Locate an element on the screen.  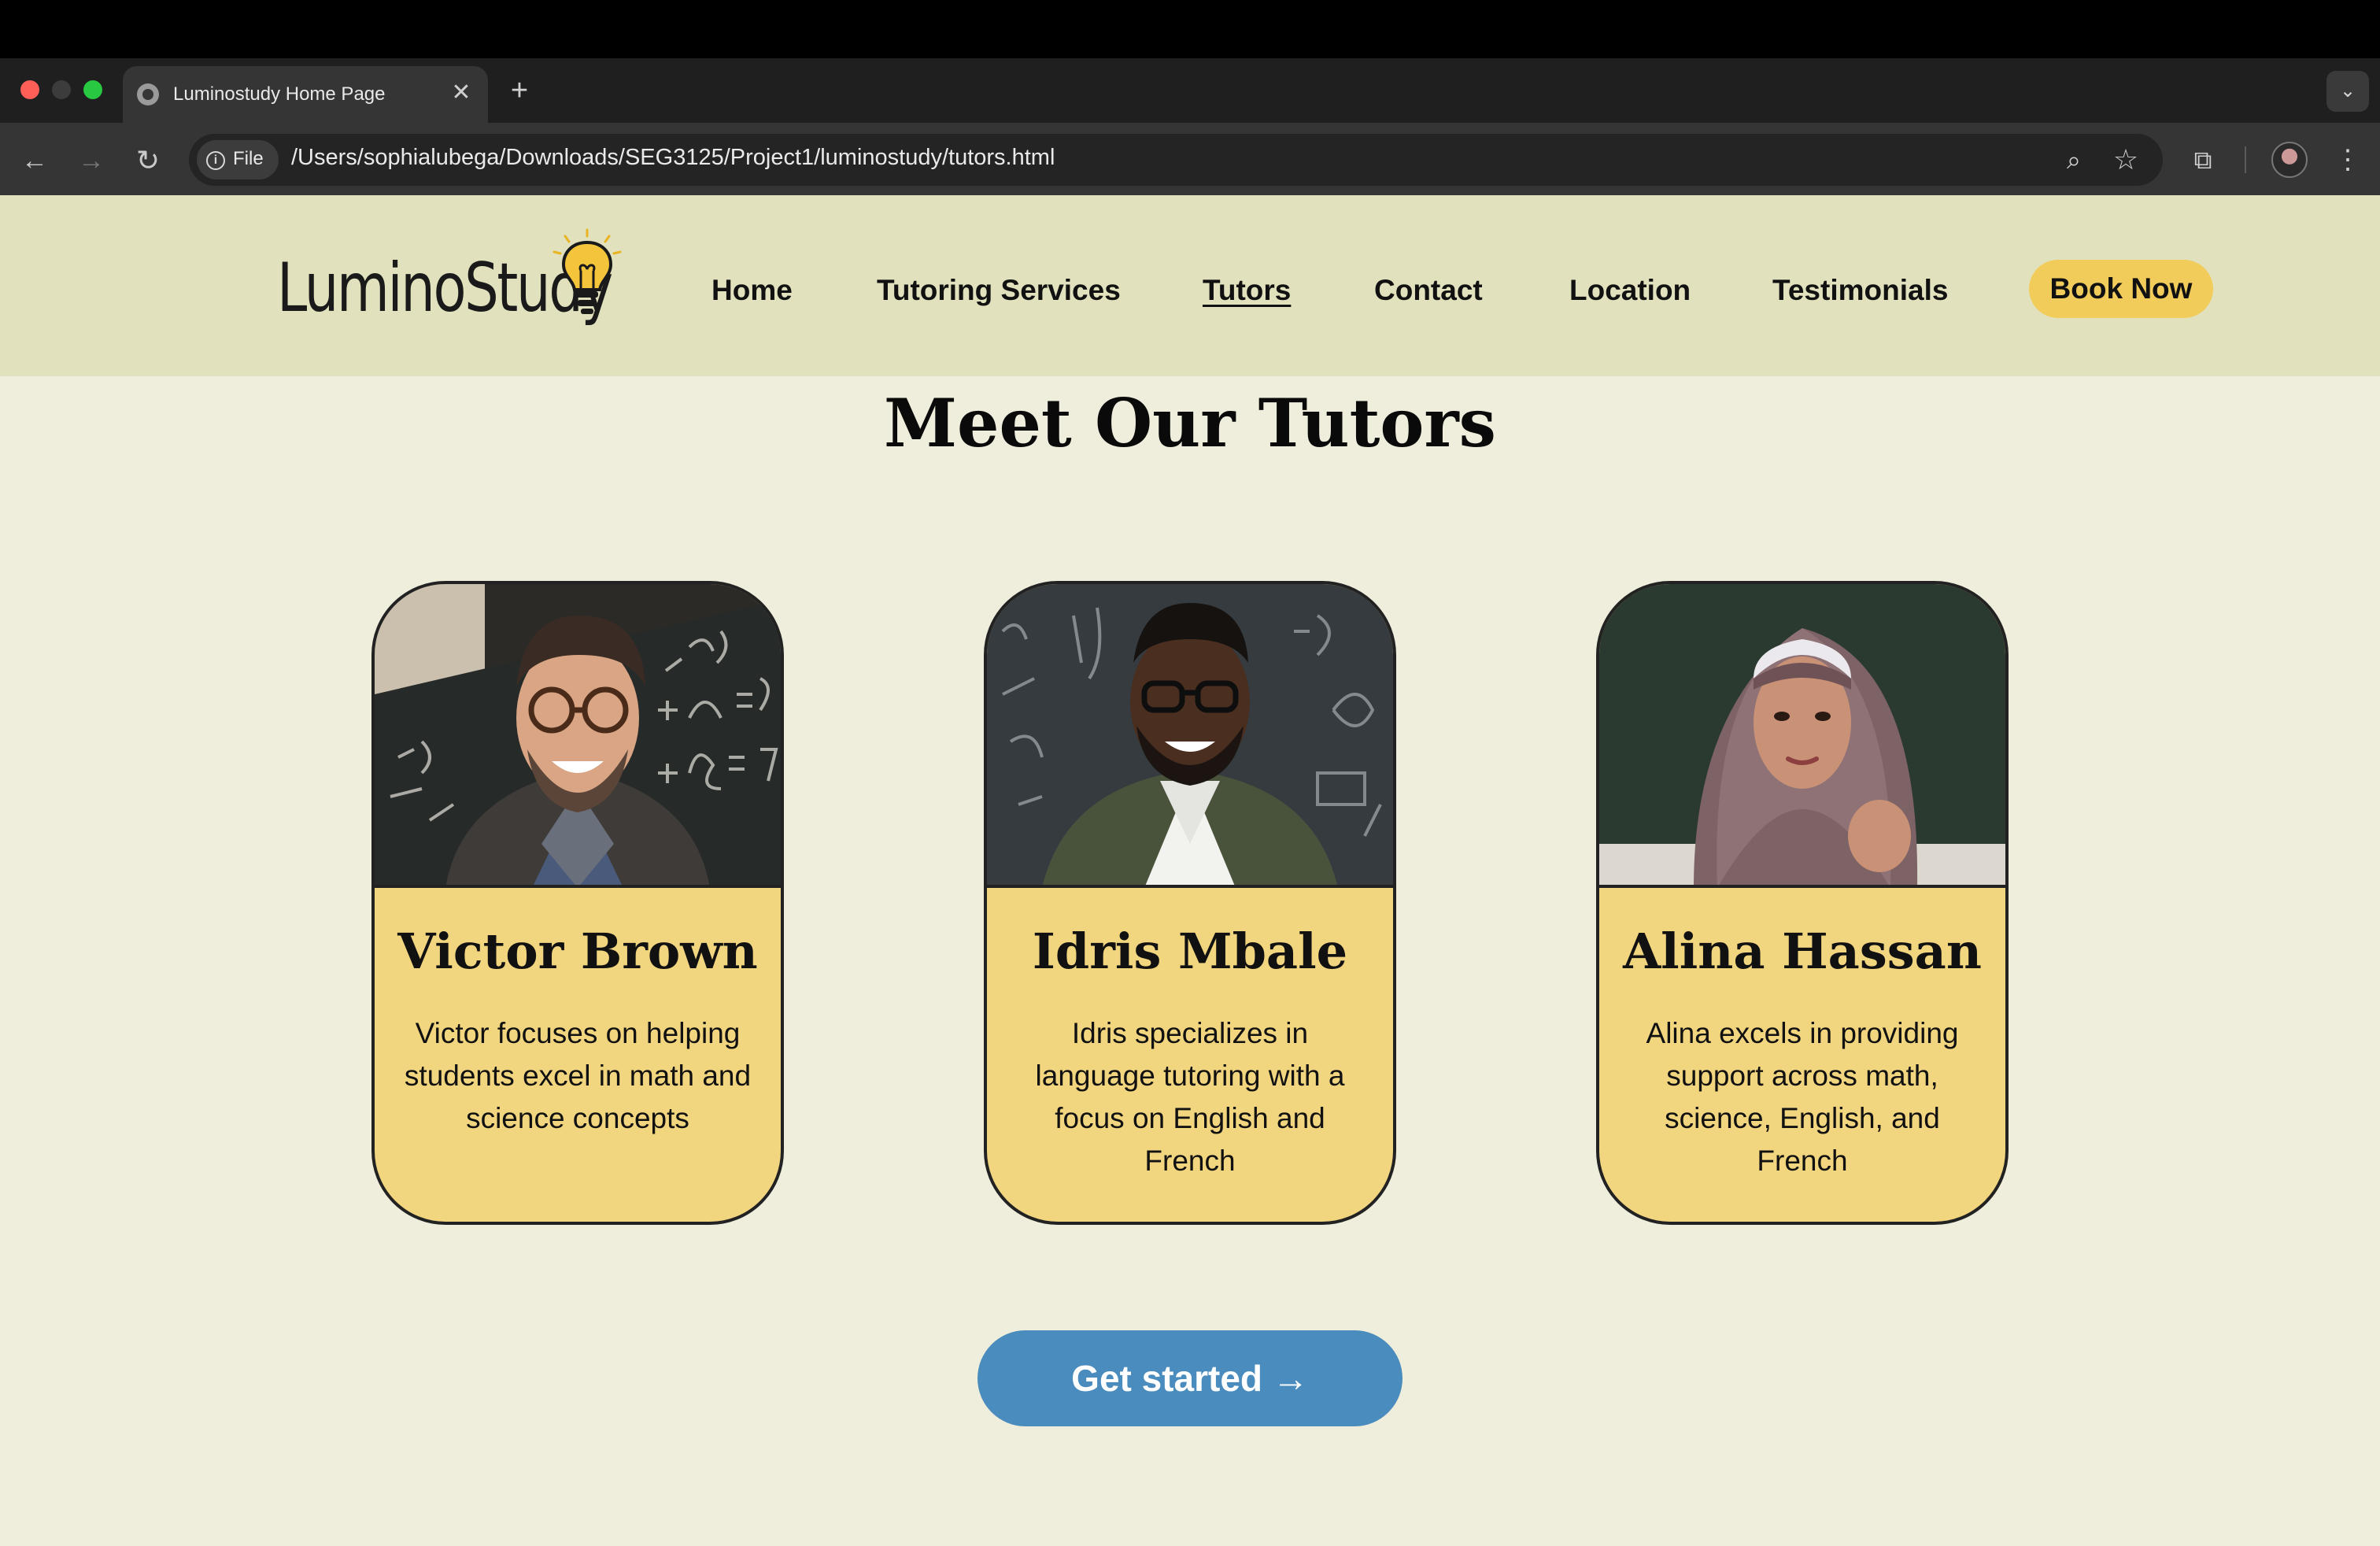
nav-contact: Contact is located at coordinates (1428, 290).